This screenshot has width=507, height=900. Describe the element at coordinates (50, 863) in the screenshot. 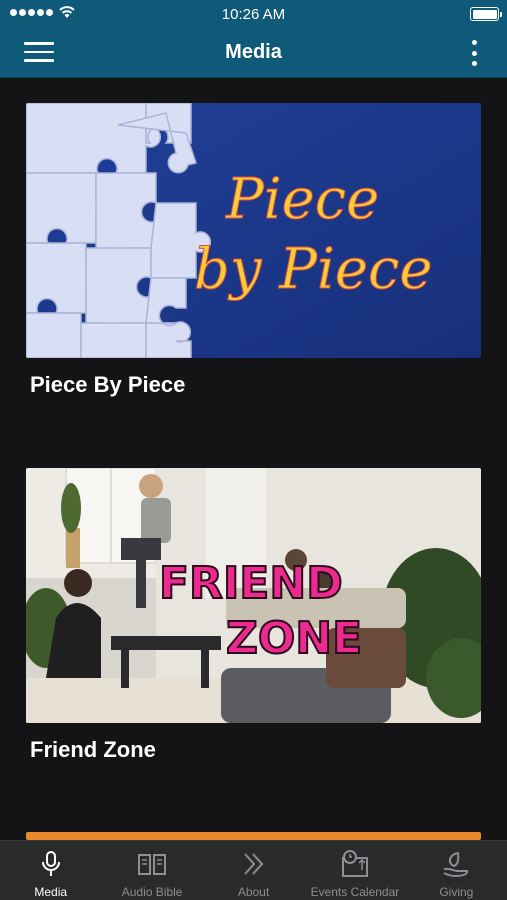

I see `microphone-icon` at that location.